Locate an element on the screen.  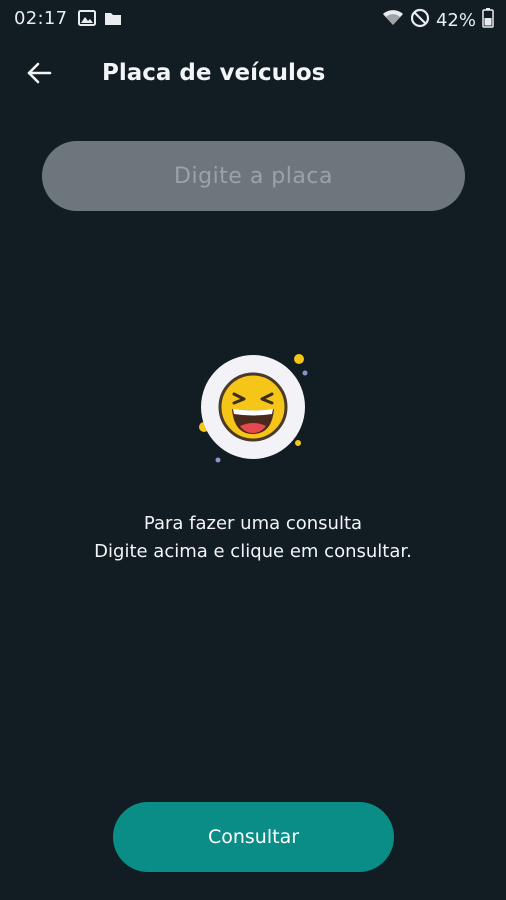
back-button is located at coordinates (39, 75).